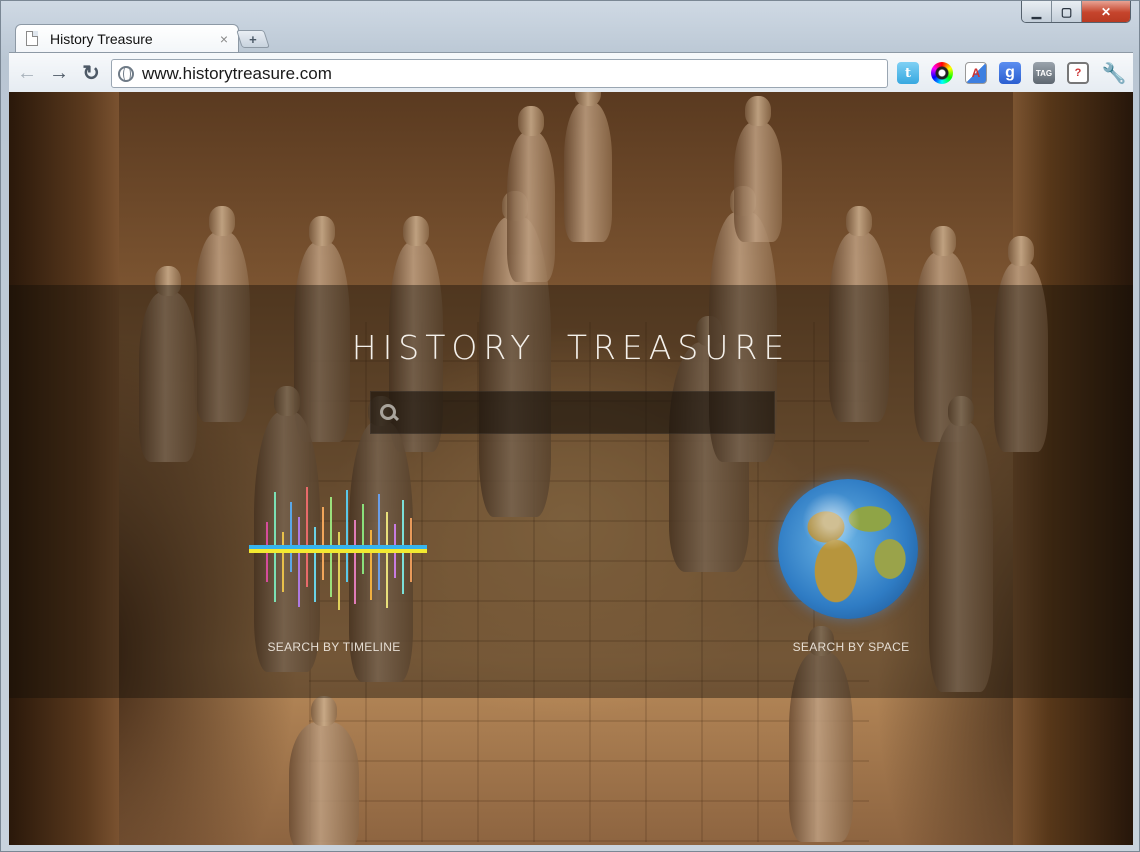 Image resolution: width=1140 pixels, height=852 pixels. What do you see at coordinates (1078, 73) in the screenshot?
I see `mail-checker-icon: ?` at bounding box center [1078, 73].